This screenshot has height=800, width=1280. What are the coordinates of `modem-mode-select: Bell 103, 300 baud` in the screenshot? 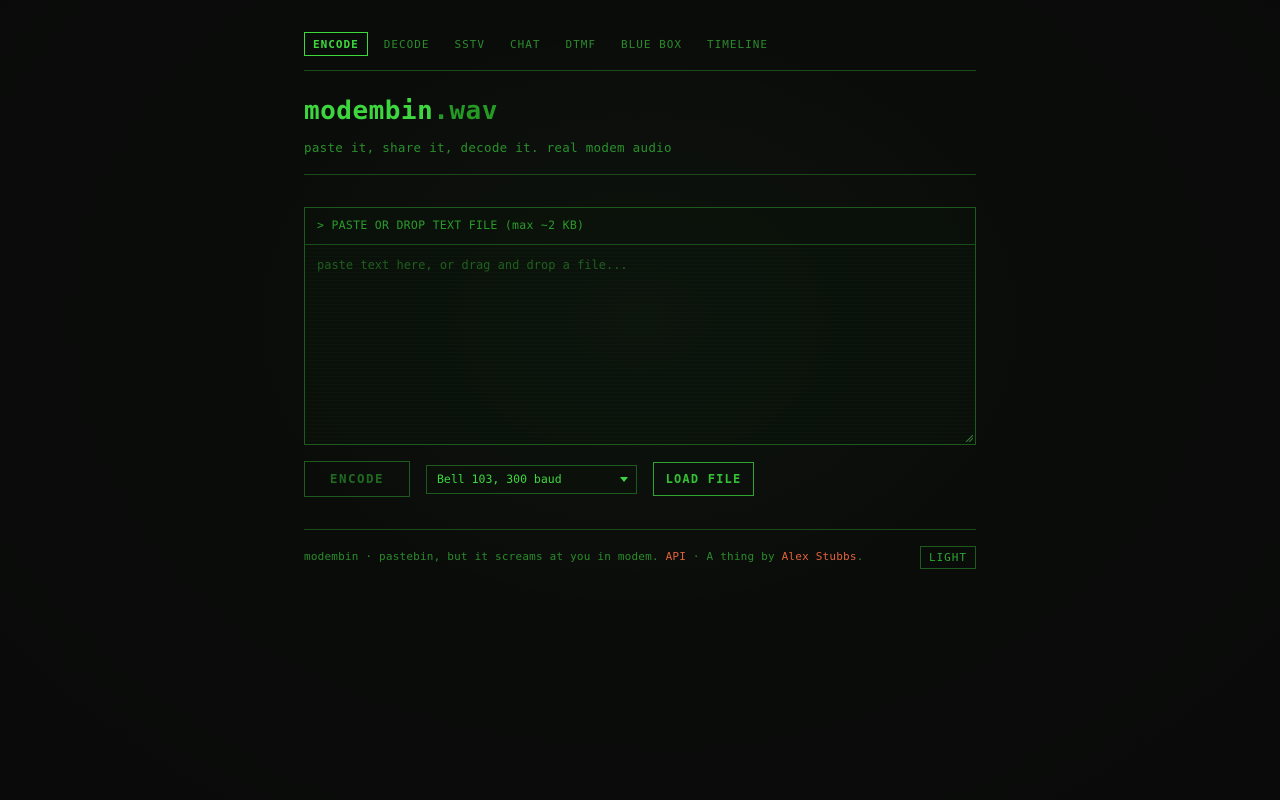 It's located at (531, 479).